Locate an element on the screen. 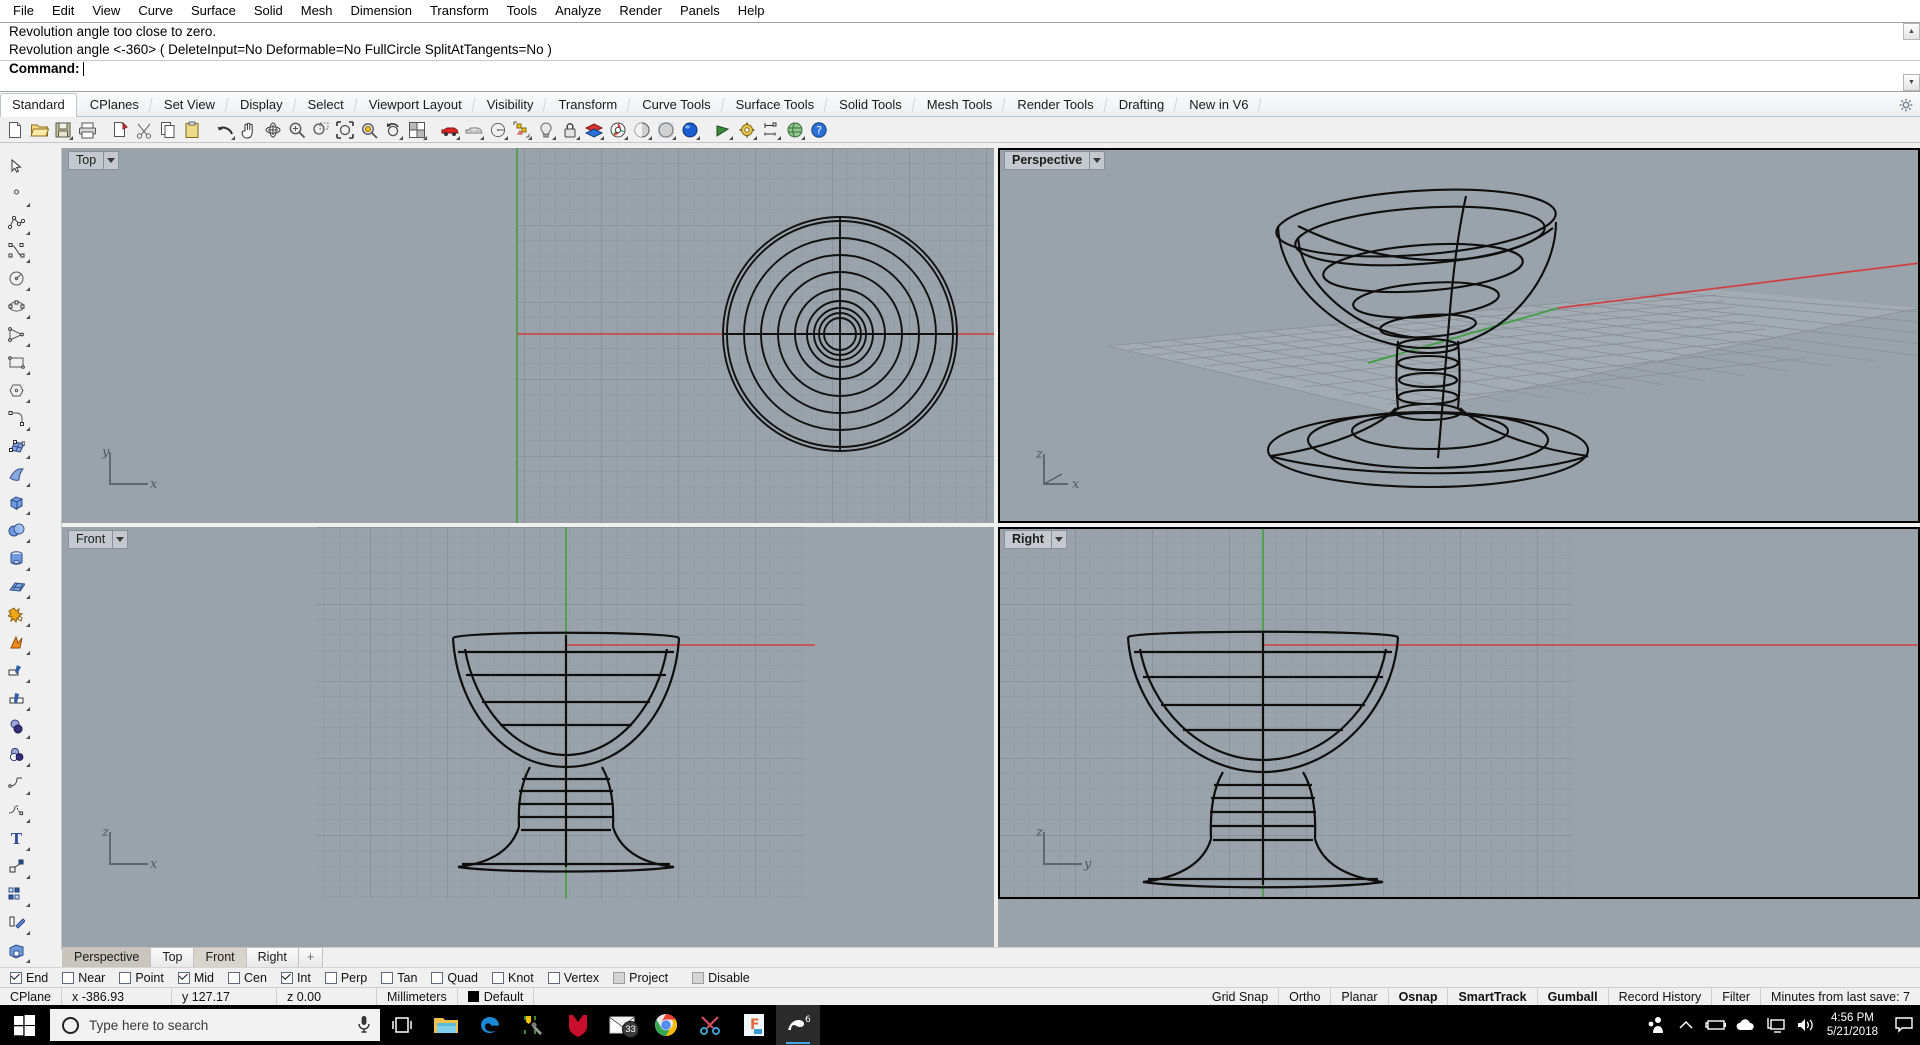  hexagon-icon is located at coordinates (16, 390).